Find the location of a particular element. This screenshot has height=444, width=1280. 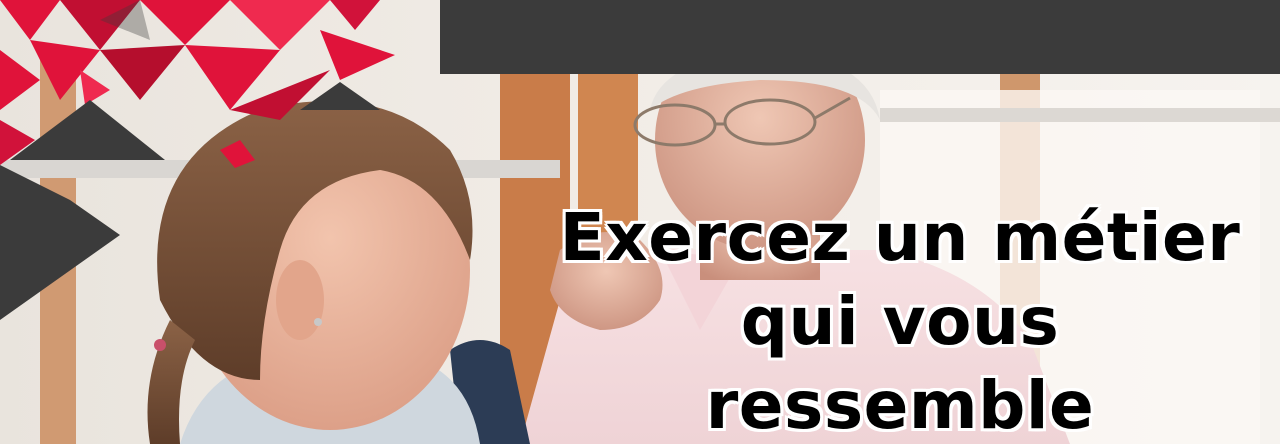

top-dark-bar is located at coordinates (860, 37).